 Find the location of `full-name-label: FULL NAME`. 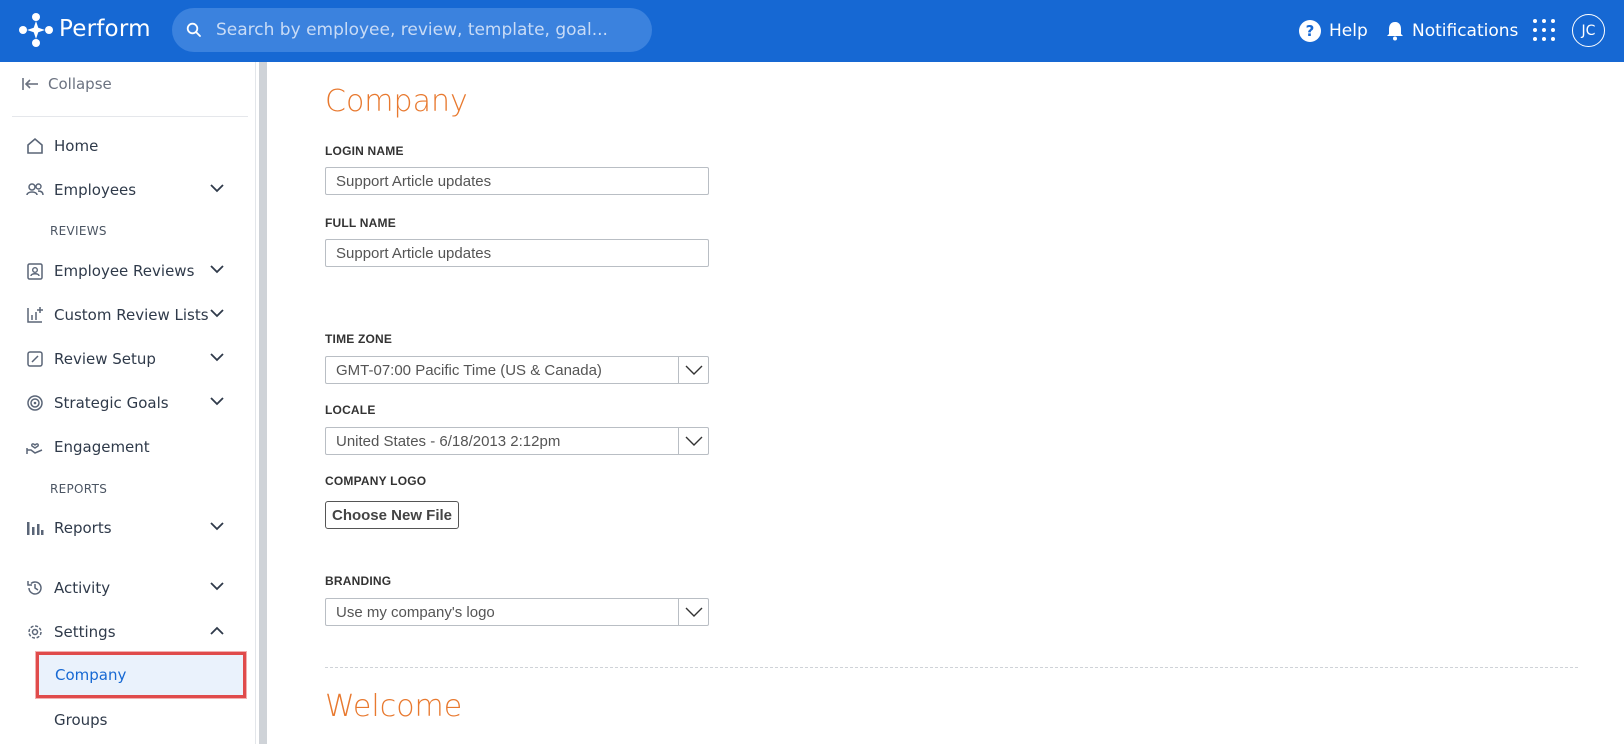

full-name-label: FULL NAME is located at coordinates (360, 223).